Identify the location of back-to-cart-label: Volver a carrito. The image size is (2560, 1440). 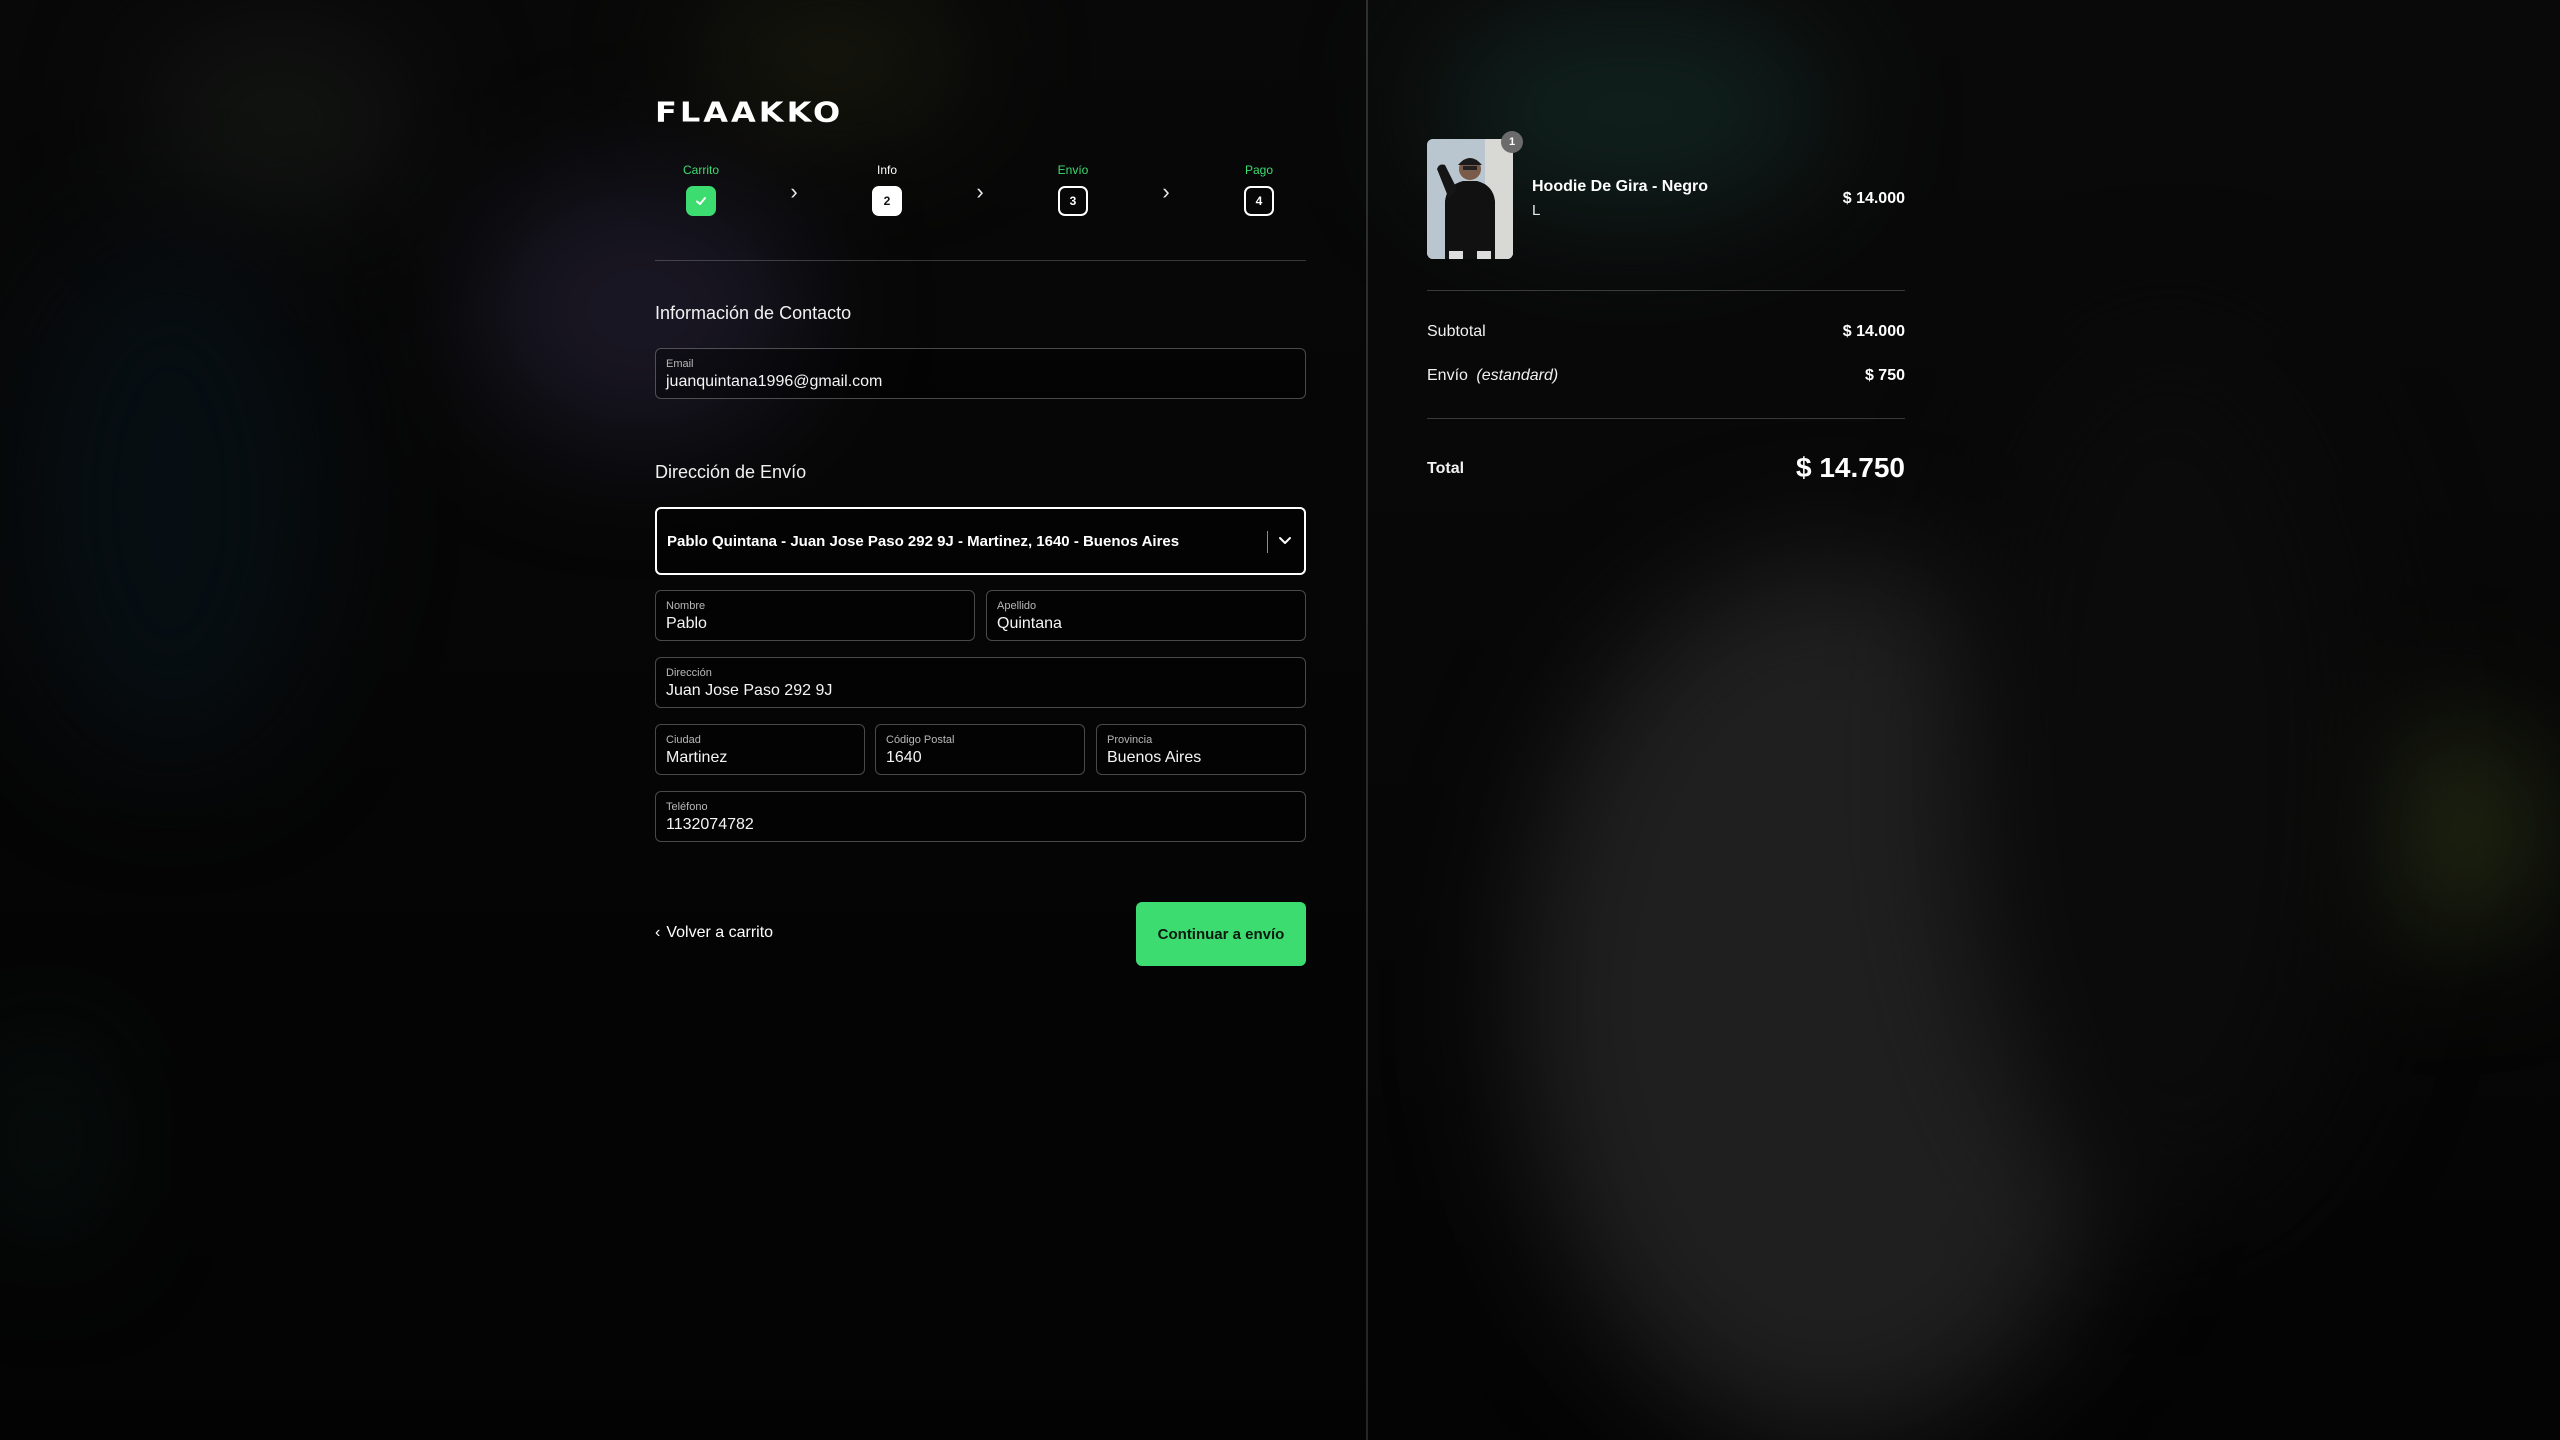
(720, 932).